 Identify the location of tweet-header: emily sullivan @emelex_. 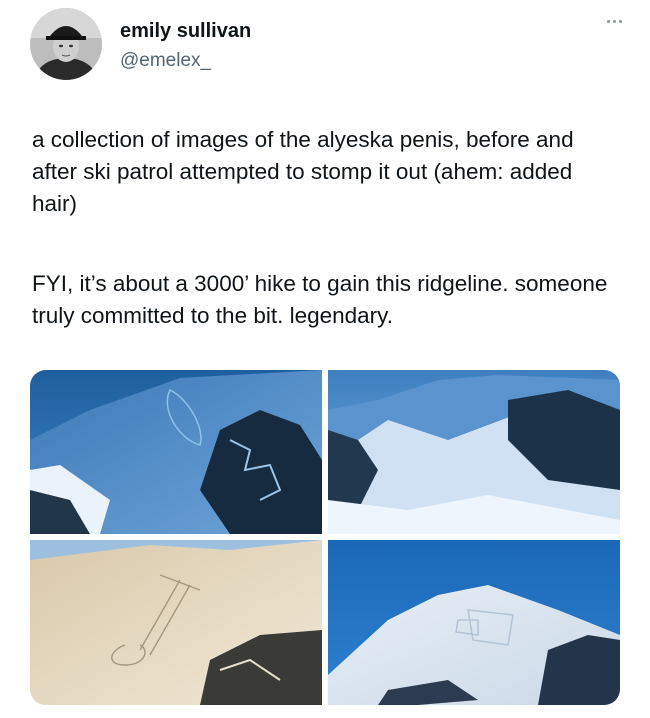
(328, 44).